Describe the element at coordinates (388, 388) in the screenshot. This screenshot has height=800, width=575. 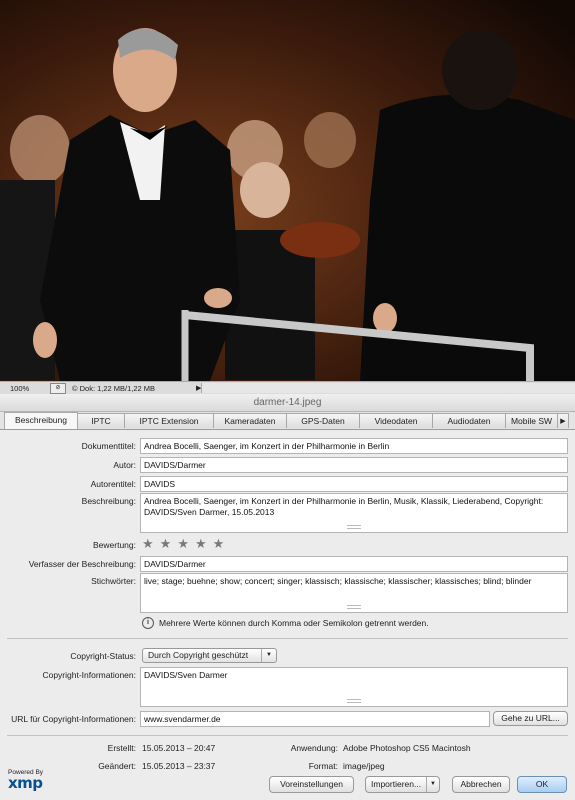
I see `horizontal-scrollbar` at that location.